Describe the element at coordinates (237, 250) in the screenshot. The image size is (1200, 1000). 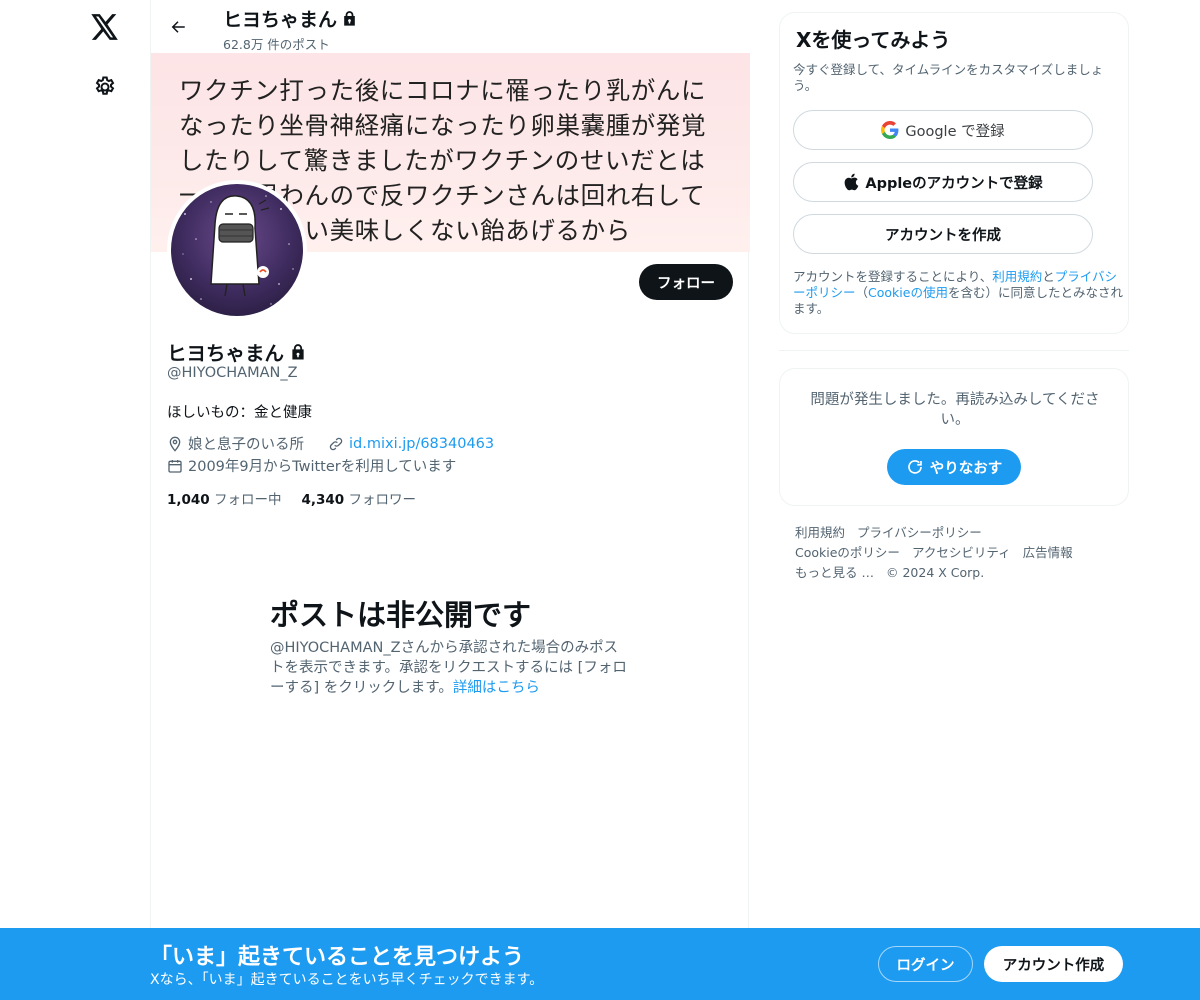
I see `avatar` at that location.